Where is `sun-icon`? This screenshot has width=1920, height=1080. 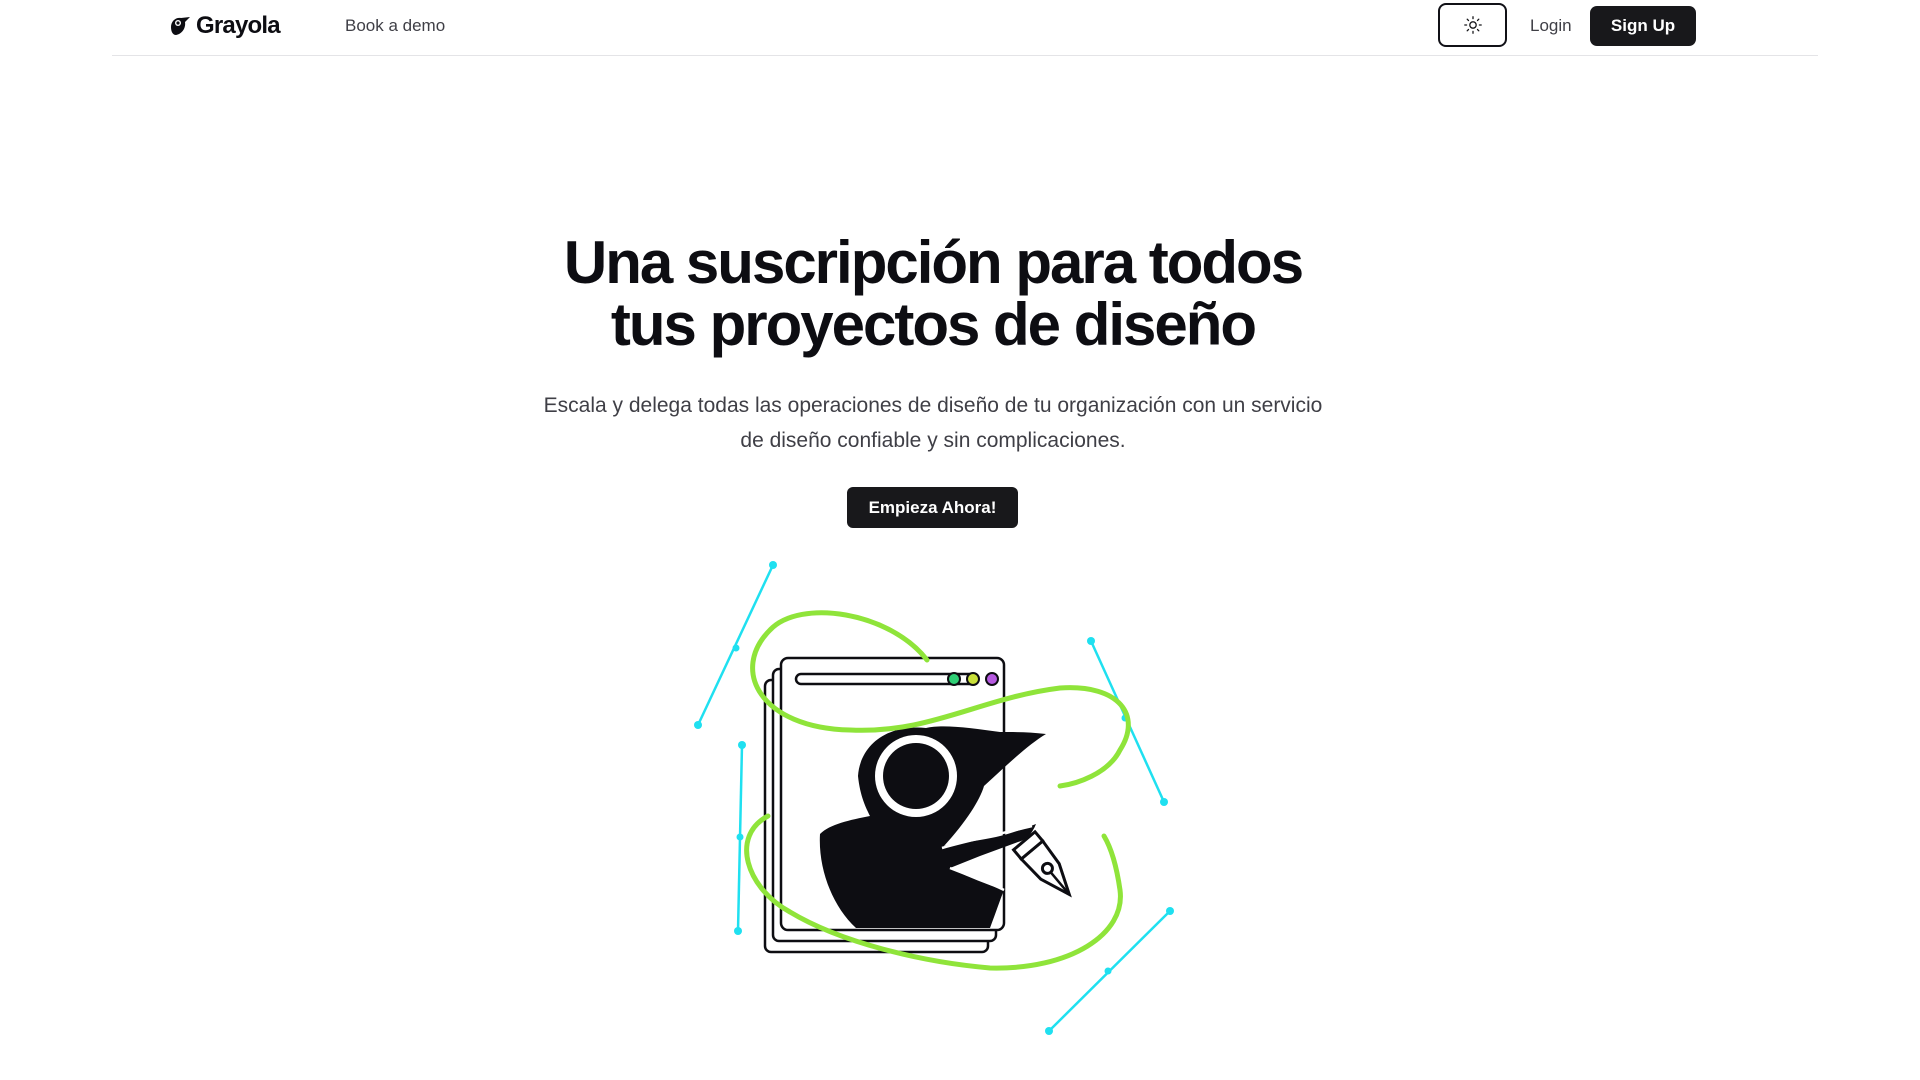
sun-icon is located at coordinates (1472, 25).